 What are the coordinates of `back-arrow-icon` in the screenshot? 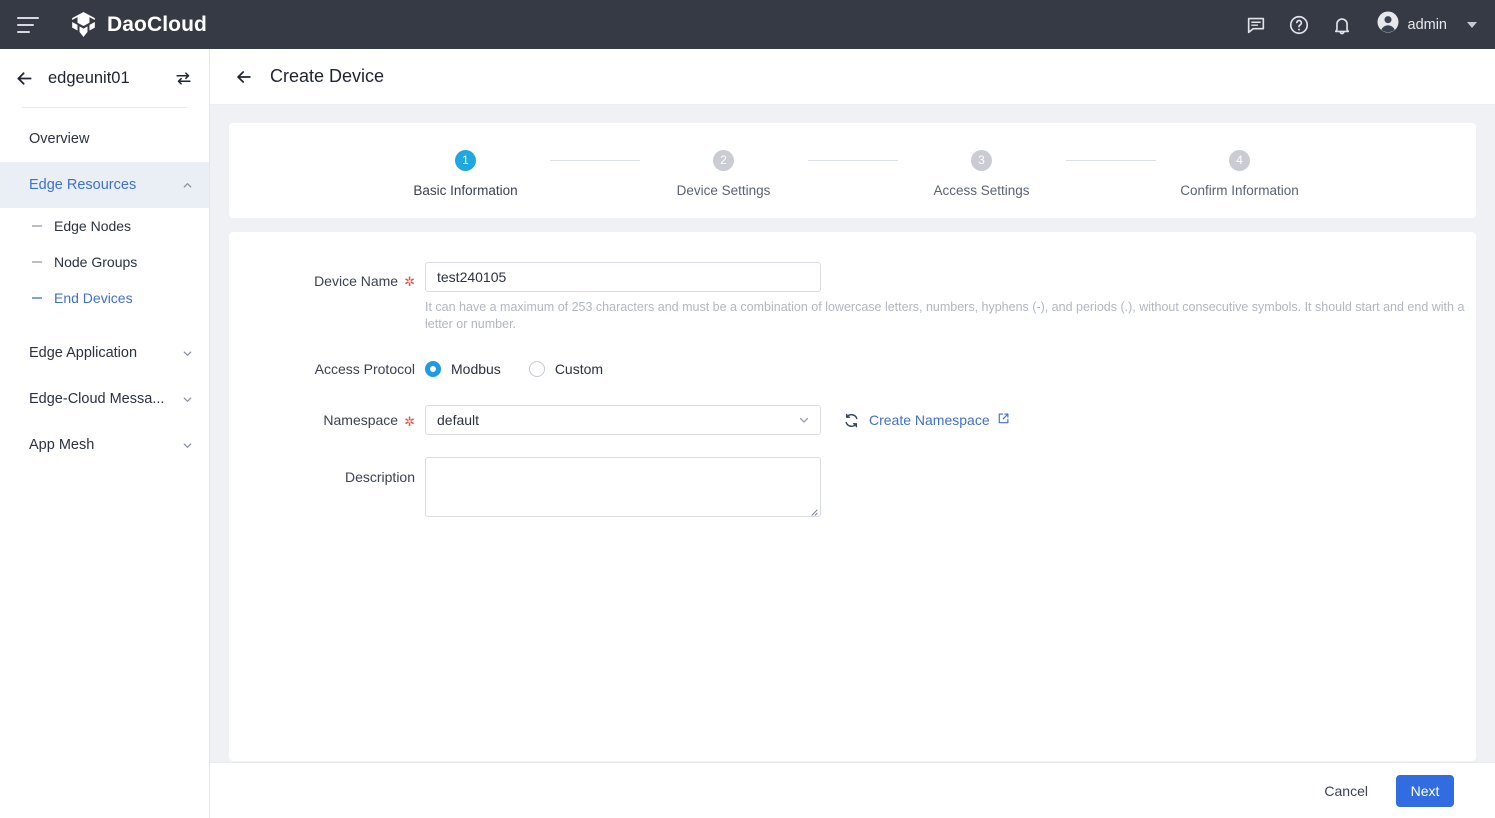 It's located at (24, 78).